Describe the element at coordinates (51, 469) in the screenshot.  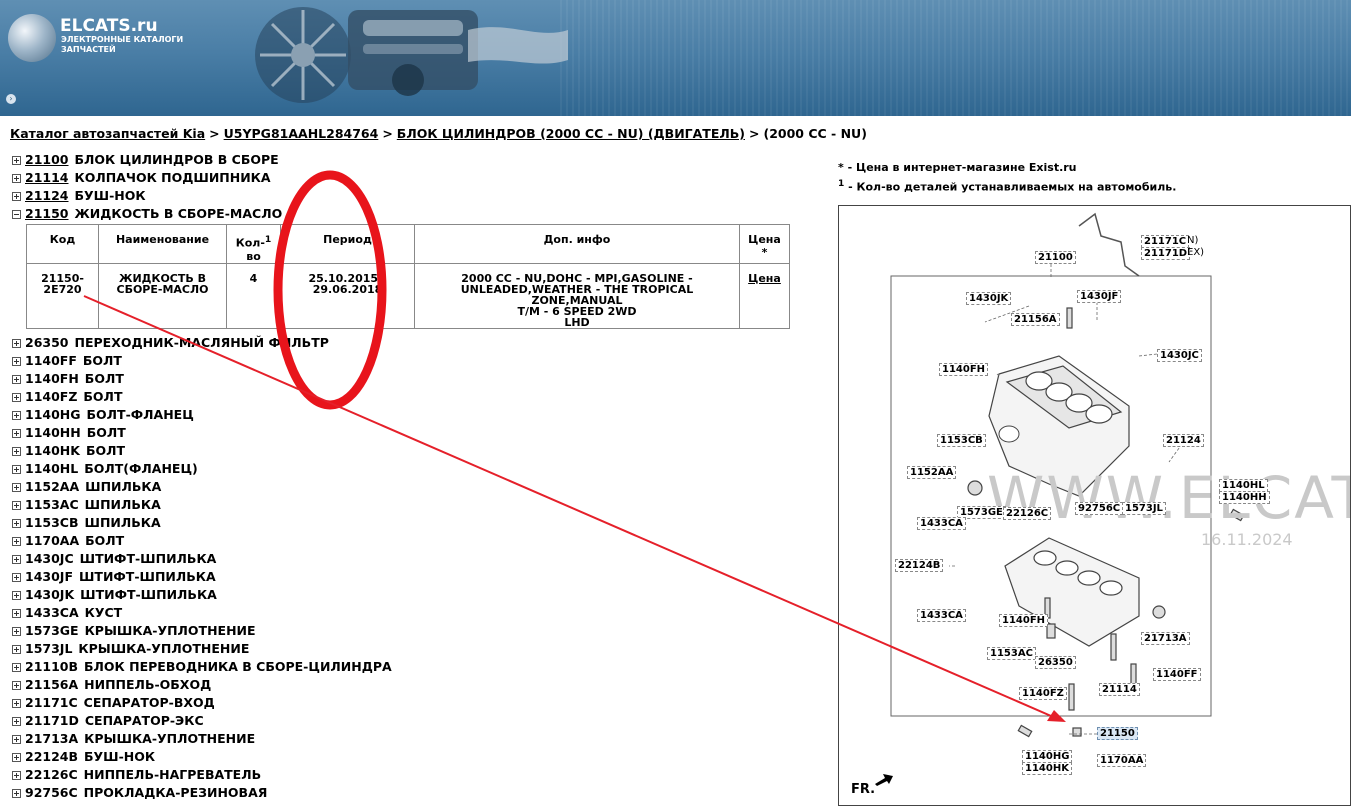
I see `tree-node-code: 1140HL` at that location.